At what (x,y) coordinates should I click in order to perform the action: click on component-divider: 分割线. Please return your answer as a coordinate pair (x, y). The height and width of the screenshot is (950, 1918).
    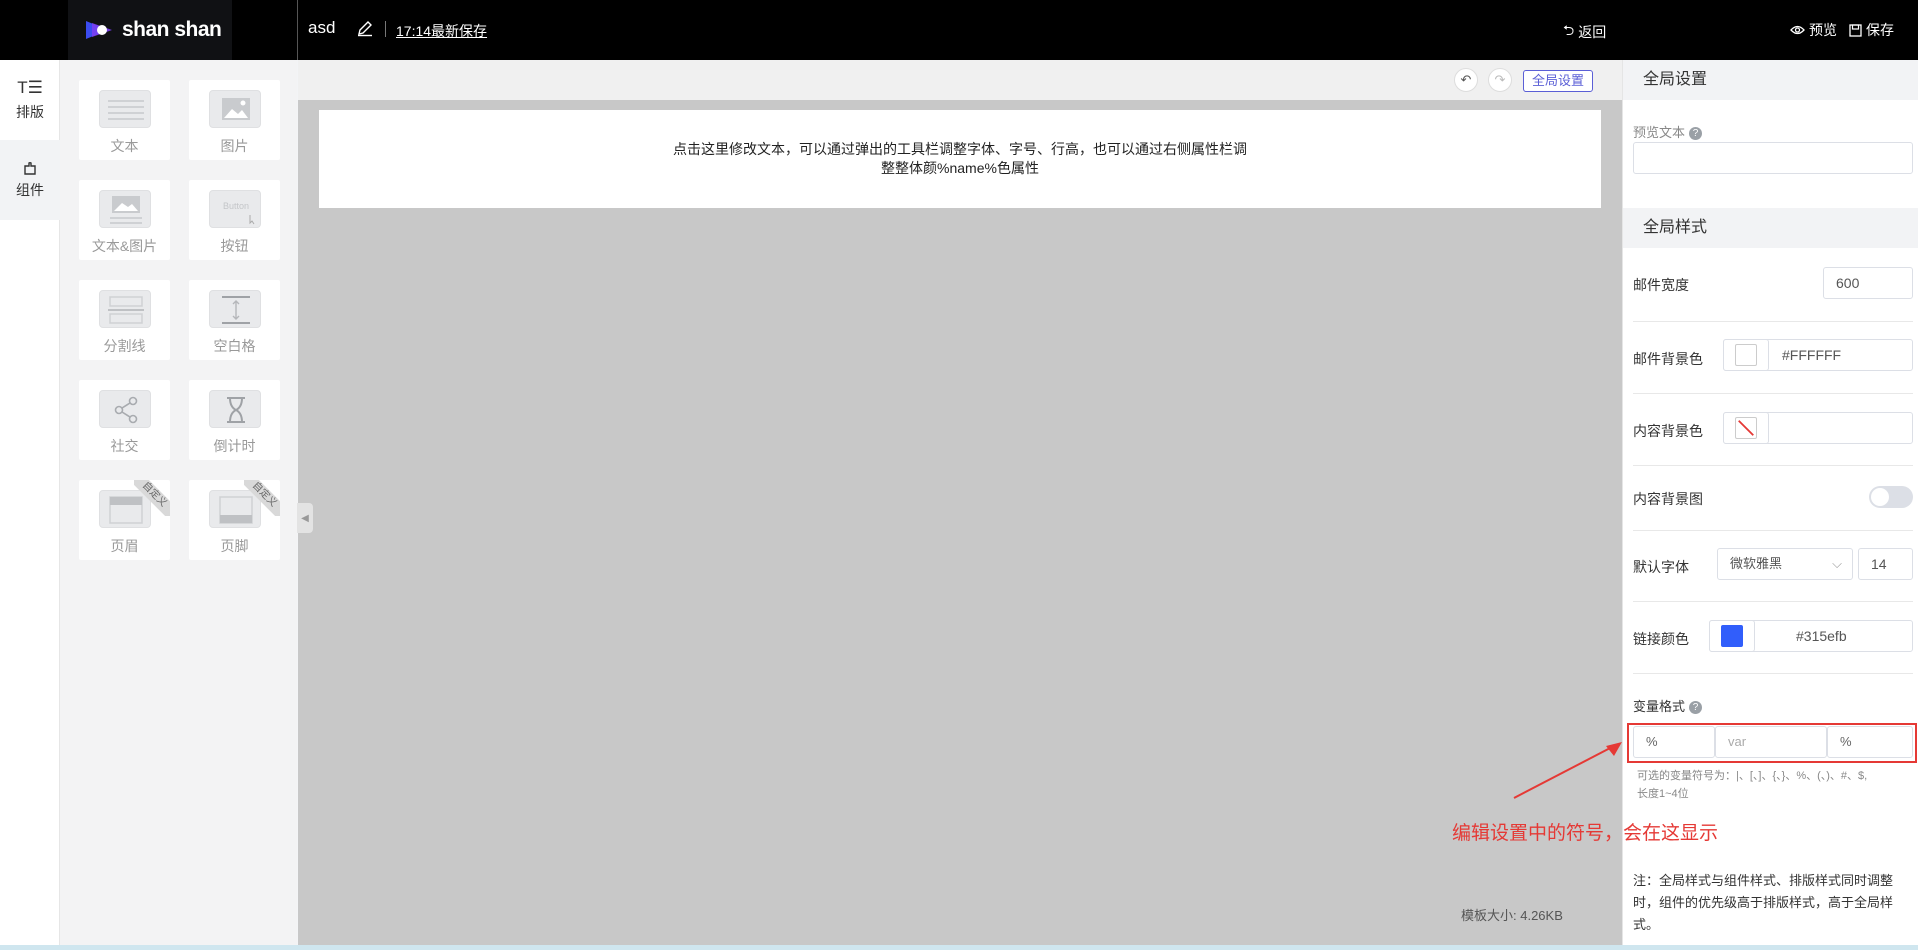
    Looking at the image, I should click on (124, 320).